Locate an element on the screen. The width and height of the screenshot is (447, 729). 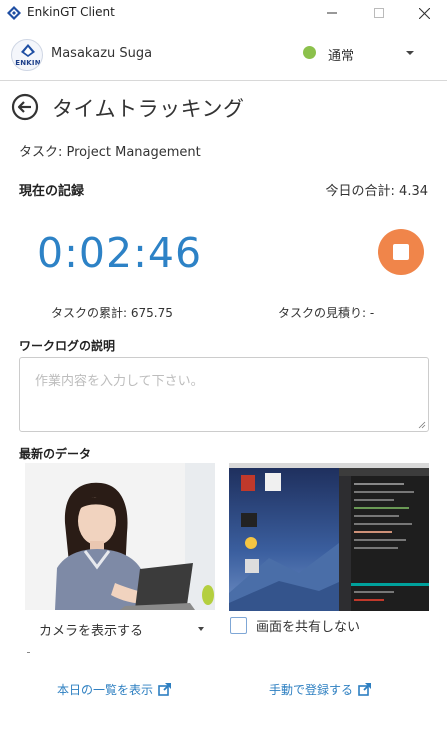
minimize-button is located at coordinates (332, 13).